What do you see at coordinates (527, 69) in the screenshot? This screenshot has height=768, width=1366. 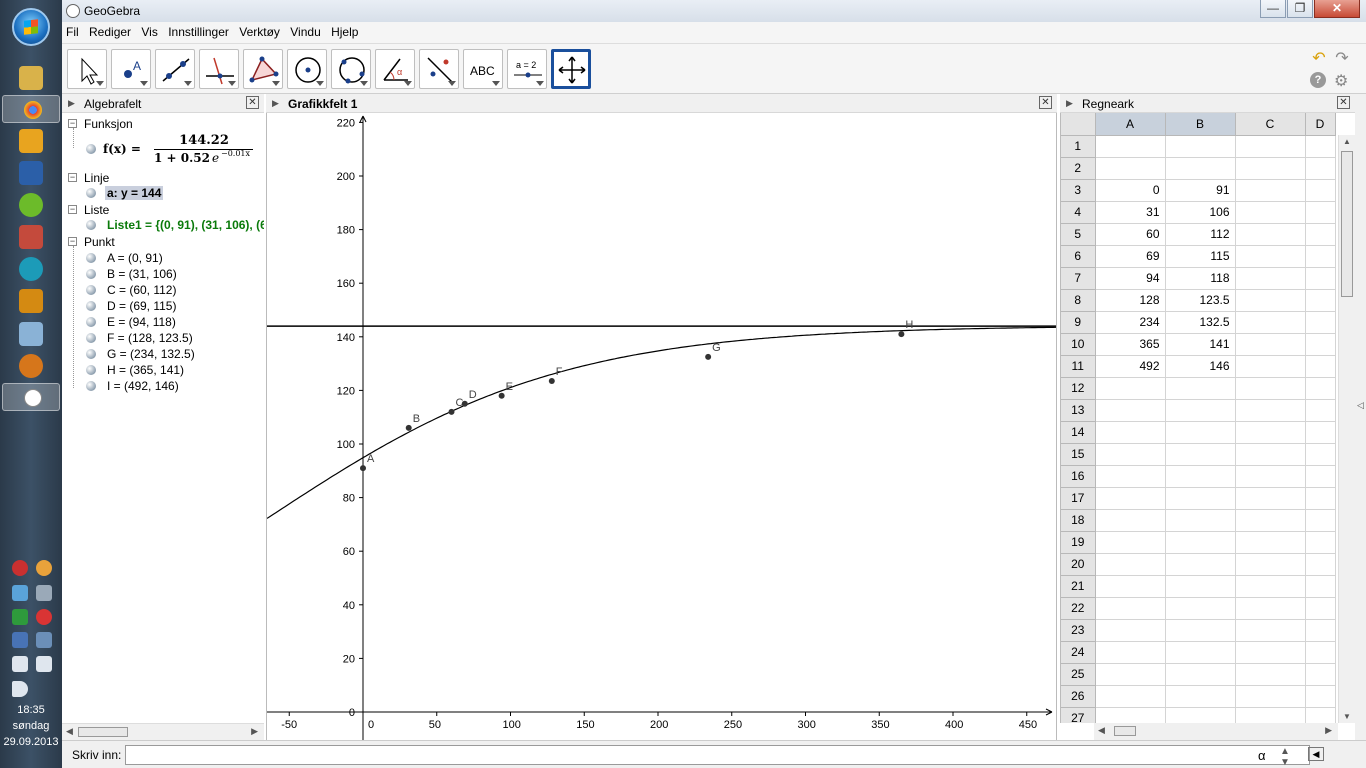 I see `slider-tool: a = 2` at bounding box center [527, 69].